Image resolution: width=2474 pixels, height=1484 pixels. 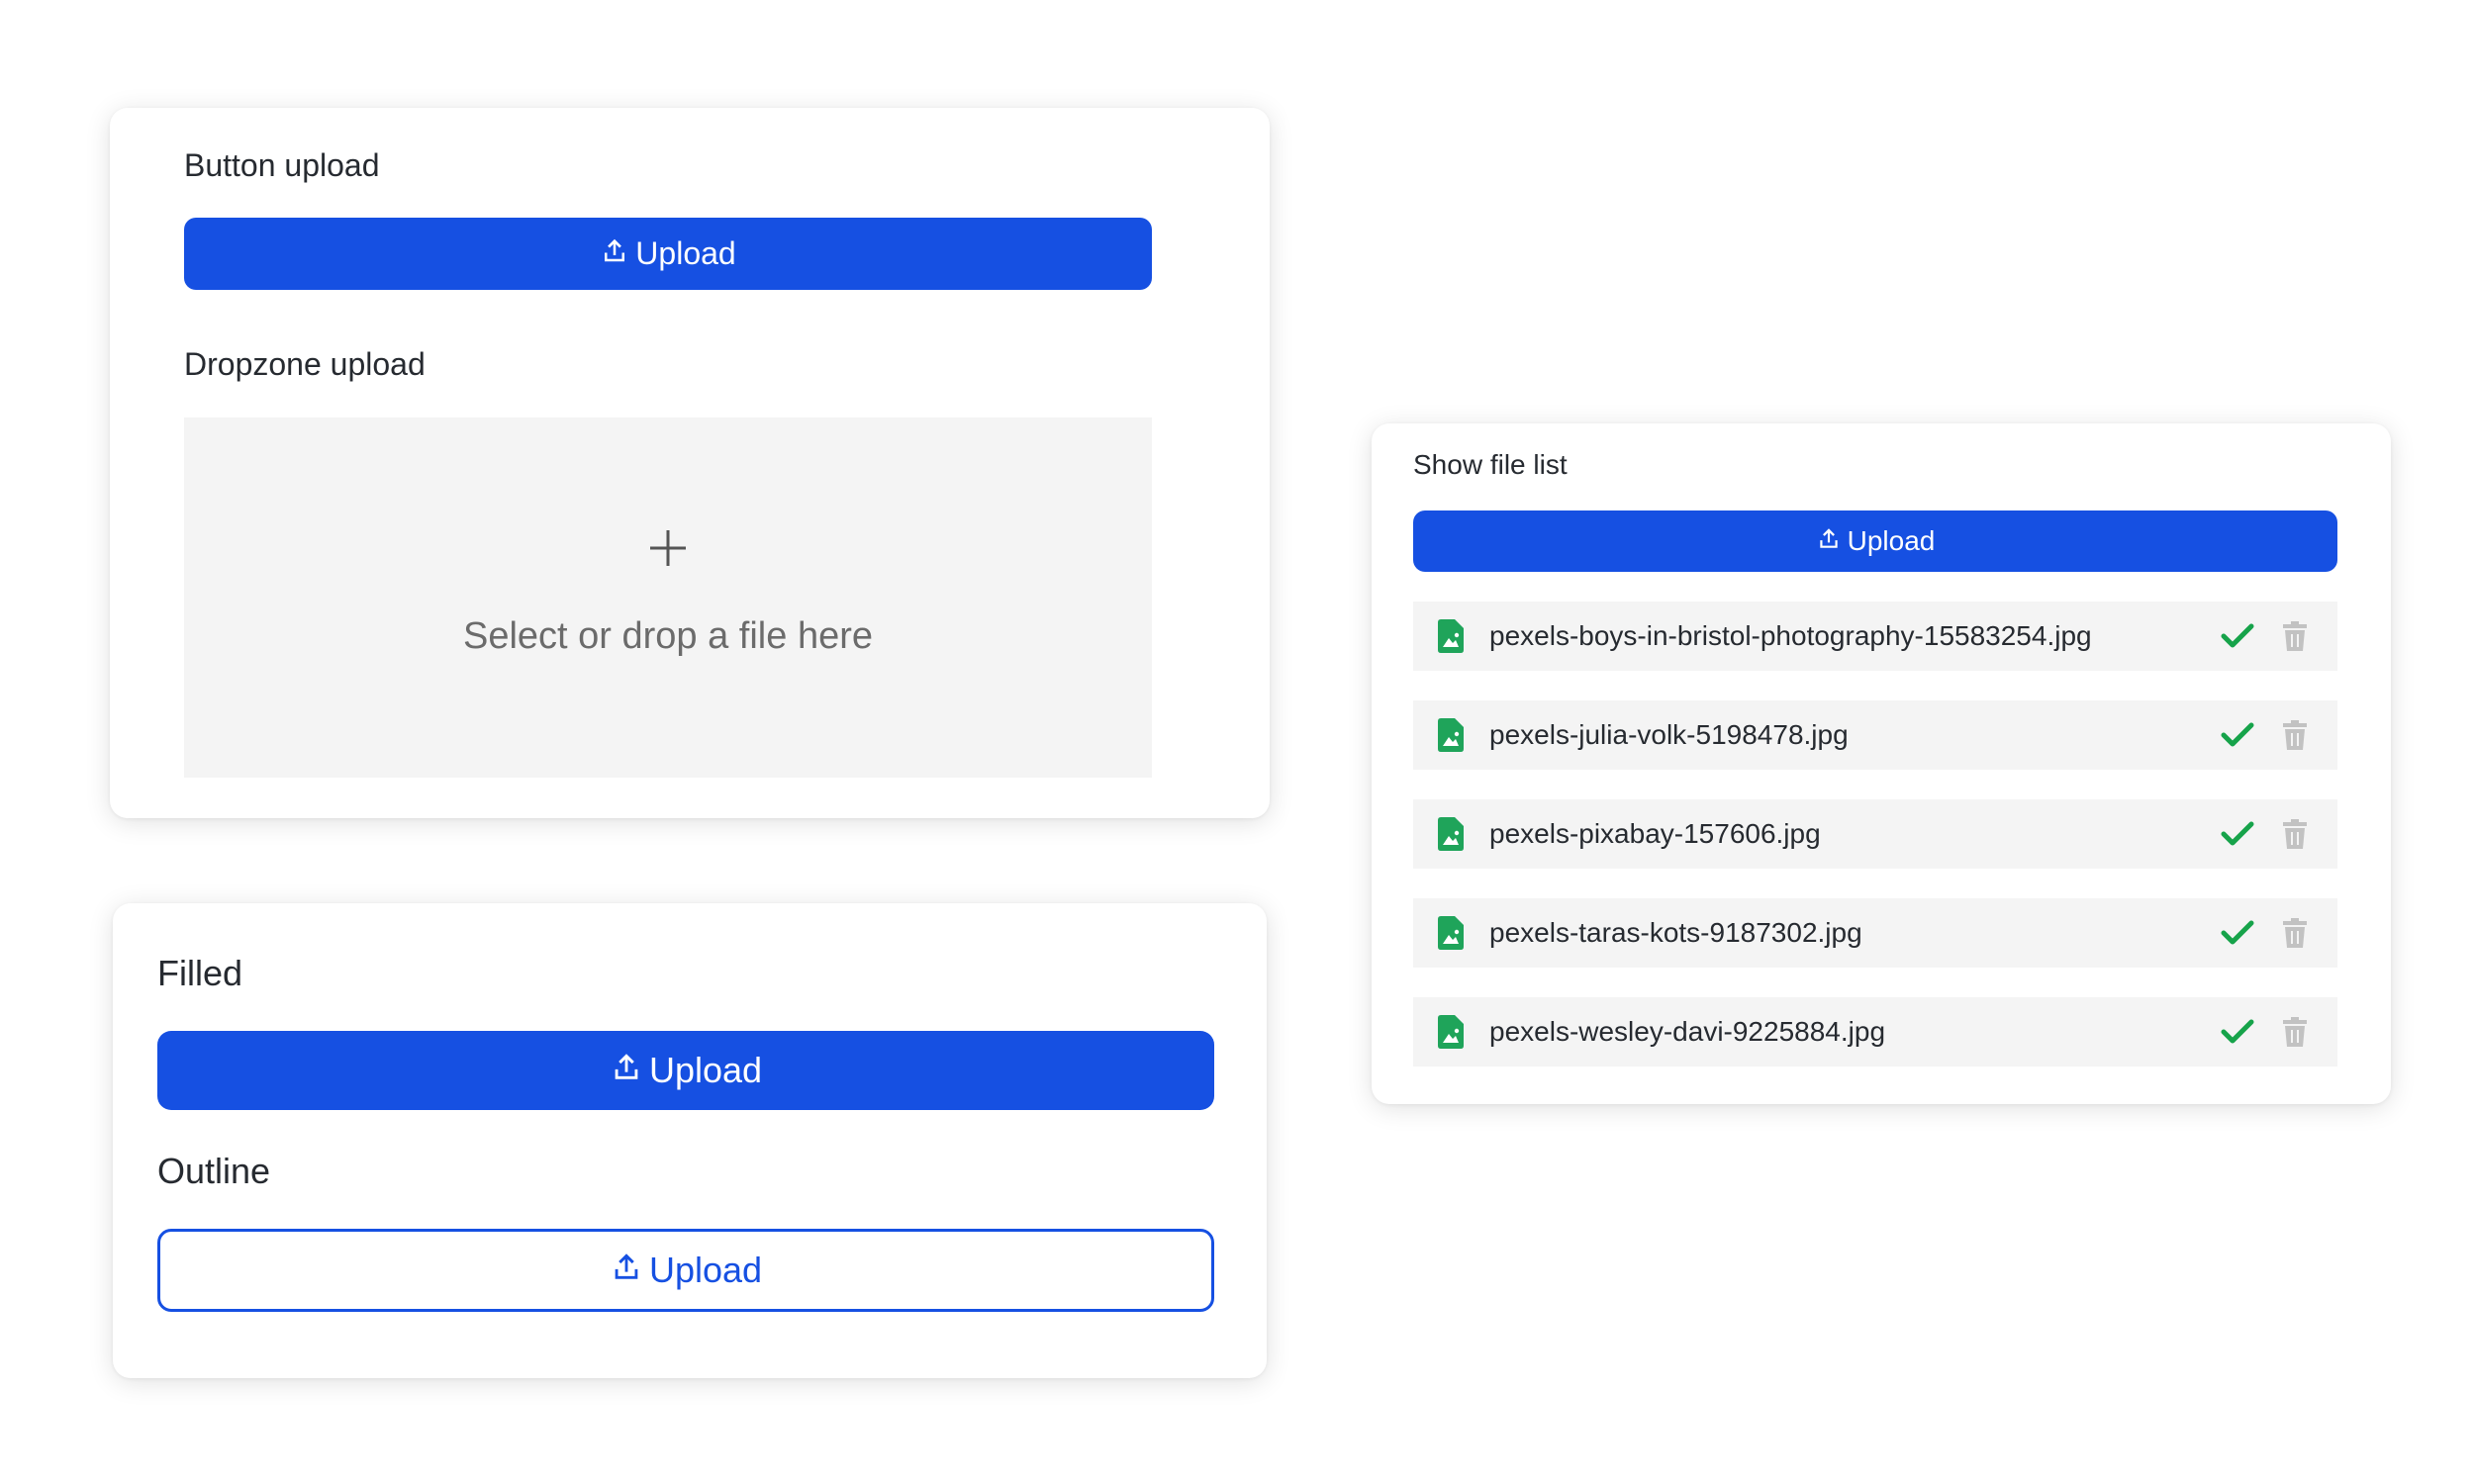 I want to click on file-list-upload-button: Upload, so click(x=1875, y=541).